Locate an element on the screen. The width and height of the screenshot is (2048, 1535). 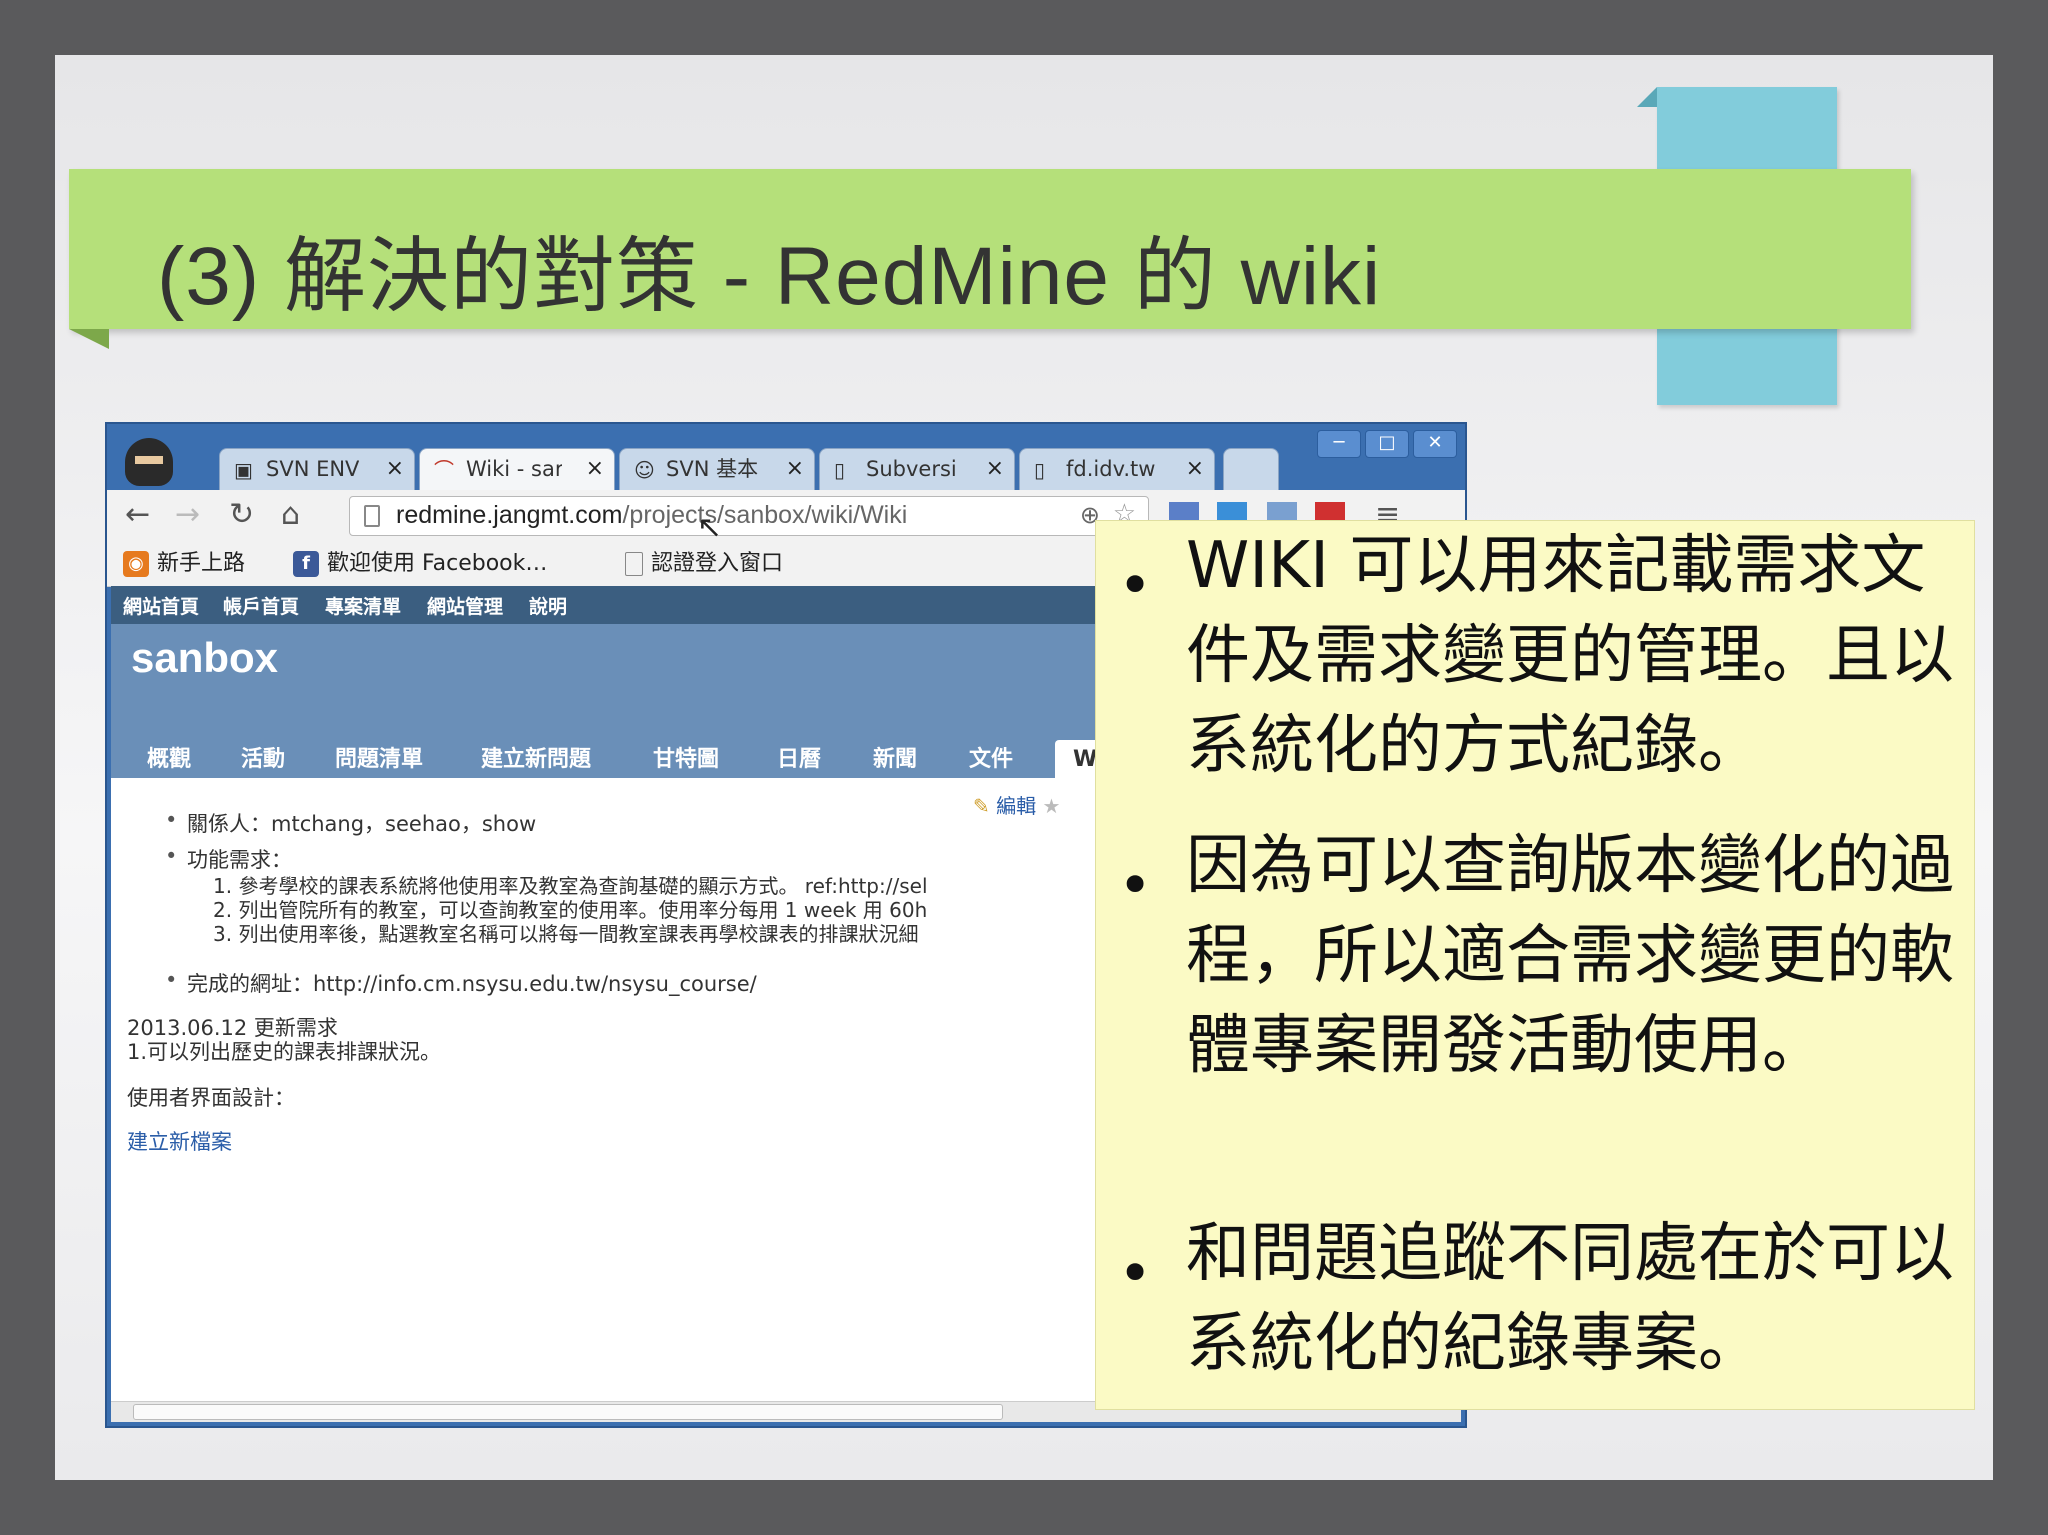
tab-wiki: ⌒ Wiki - sar × is located at coordinates (517, 469).